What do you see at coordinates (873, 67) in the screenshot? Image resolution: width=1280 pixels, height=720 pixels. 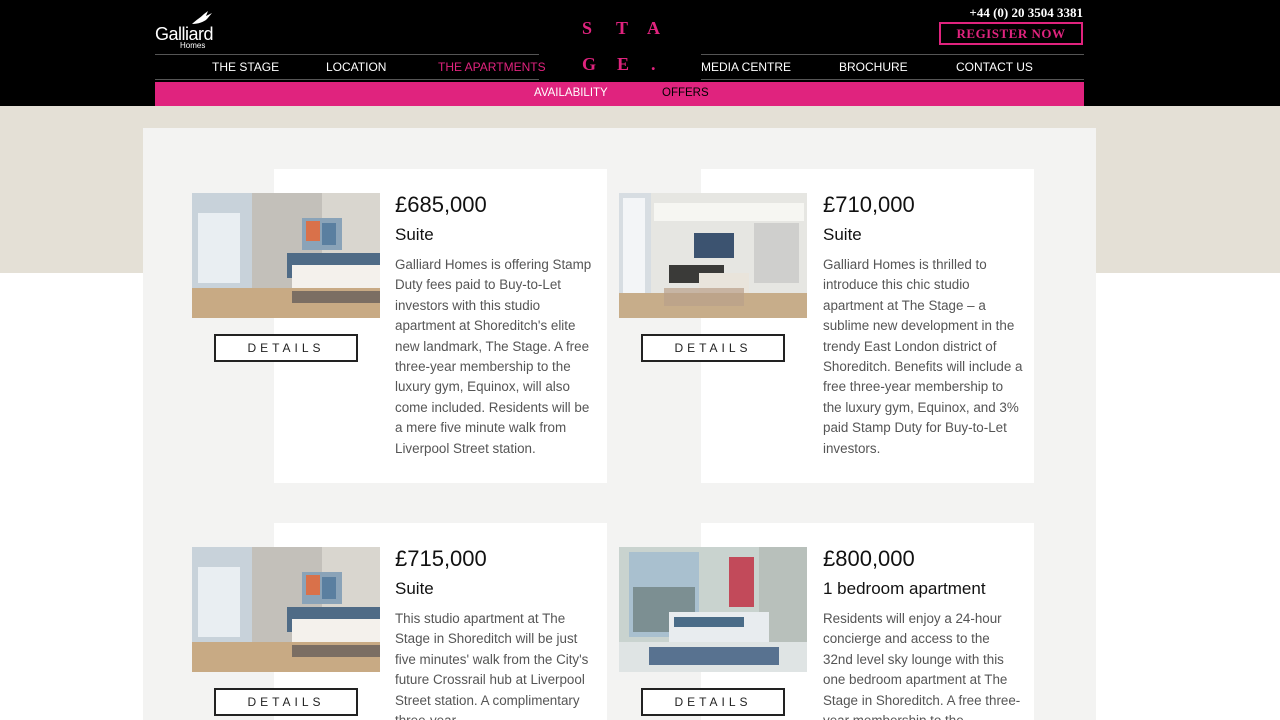 I see `nav-brochure: BROCHURE` at bounding box center [873, 67].